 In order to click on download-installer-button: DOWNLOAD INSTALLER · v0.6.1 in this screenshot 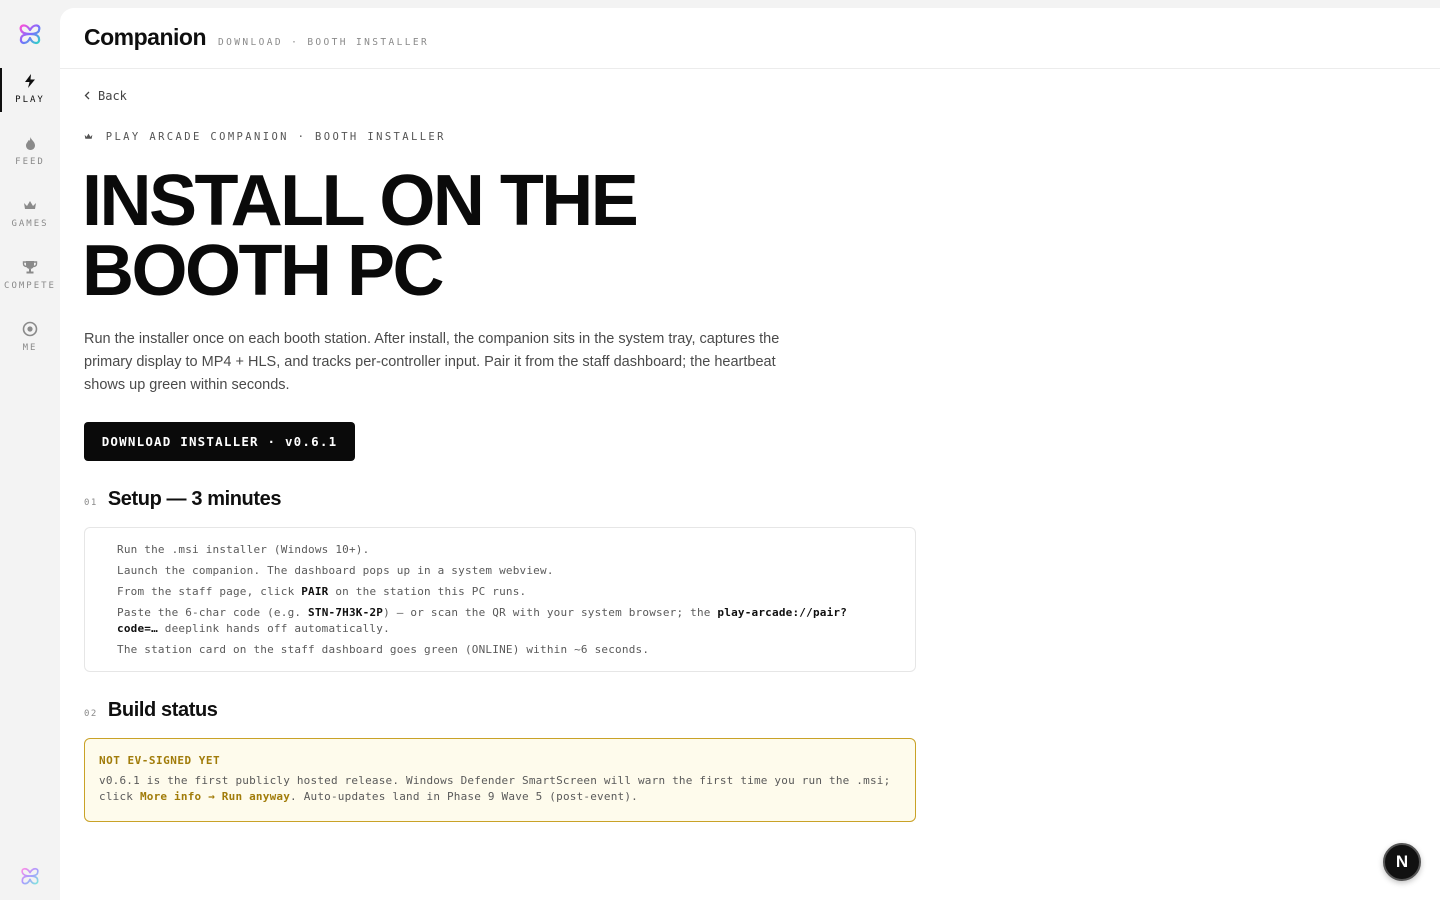, I will do `click(219, 441)`.